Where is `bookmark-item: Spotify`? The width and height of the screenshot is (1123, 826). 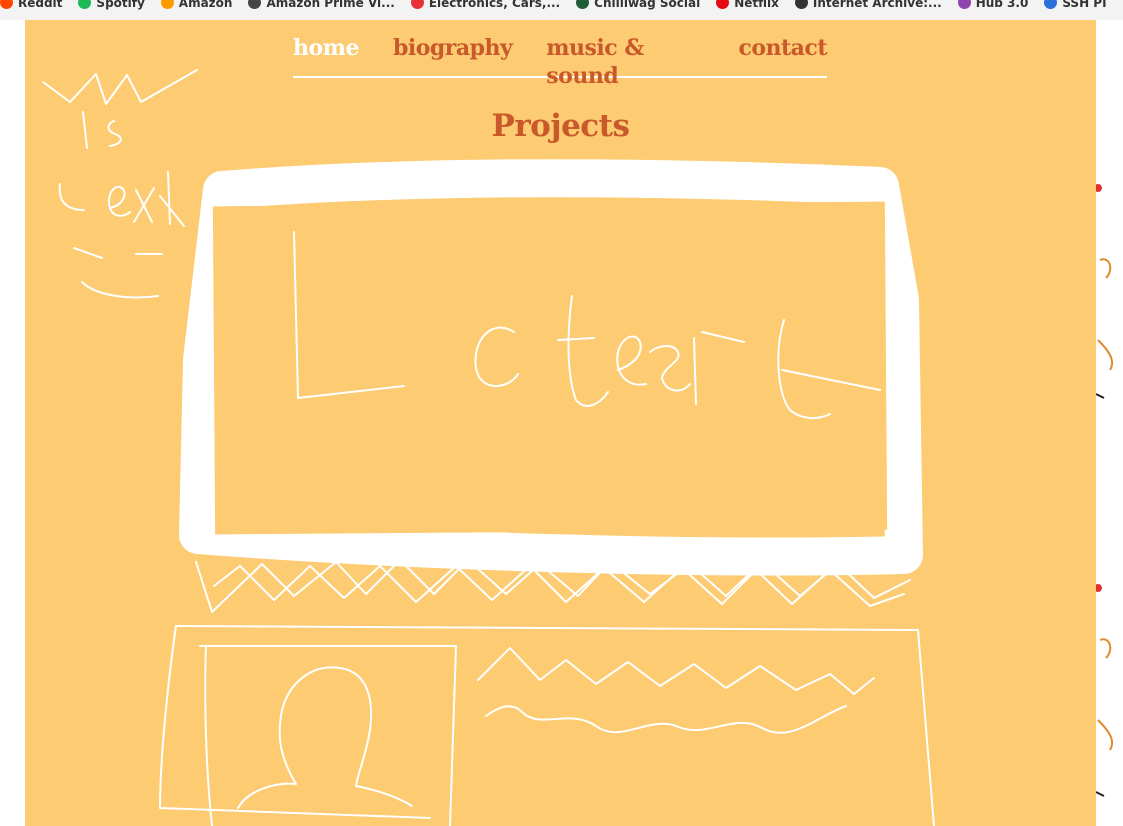
bookmark-item: Spotify is located at coordinates (111, 5).